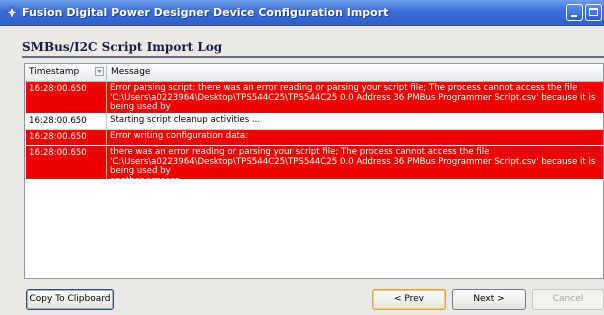 This screenshot has height=315, width=604. I want to click on maximize-icon, so click(593, 12).